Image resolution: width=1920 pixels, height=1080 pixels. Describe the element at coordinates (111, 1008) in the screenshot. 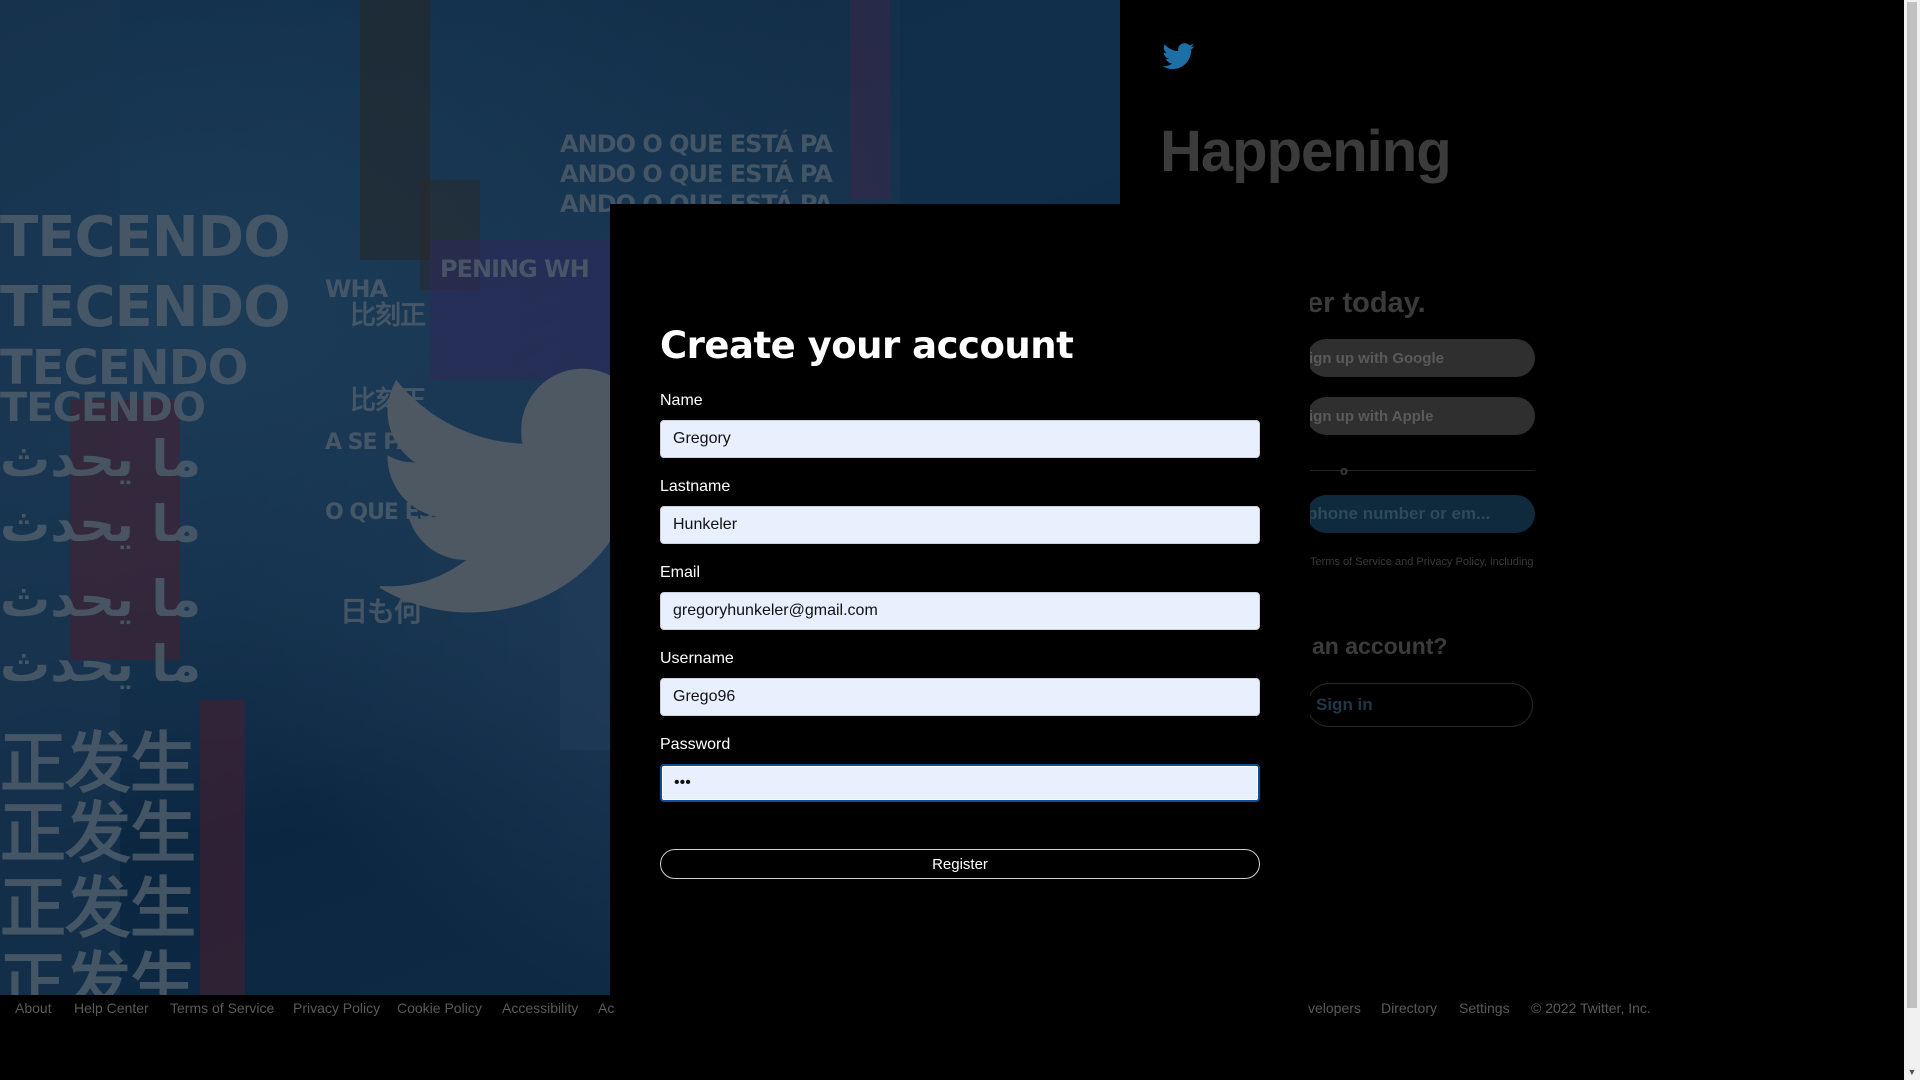

I see `footer-link-help-center: Help Center` at that location.